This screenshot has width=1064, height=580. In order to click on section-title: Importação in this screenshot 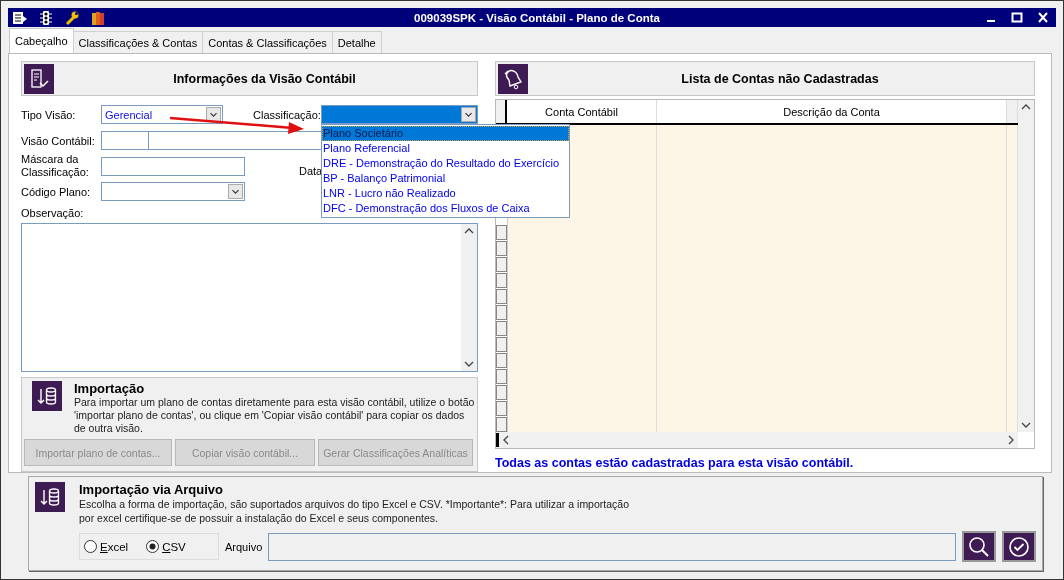, I will do `click(110, 388)`.